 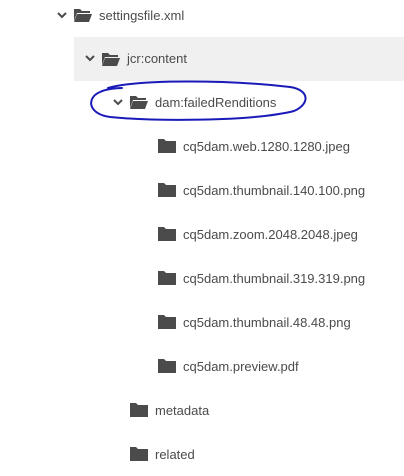 What do you see at coordinates (239, 59) in the screenshot?
I see `tree-node-jcr-content: jcr:content` at bounding box center [239, 59].